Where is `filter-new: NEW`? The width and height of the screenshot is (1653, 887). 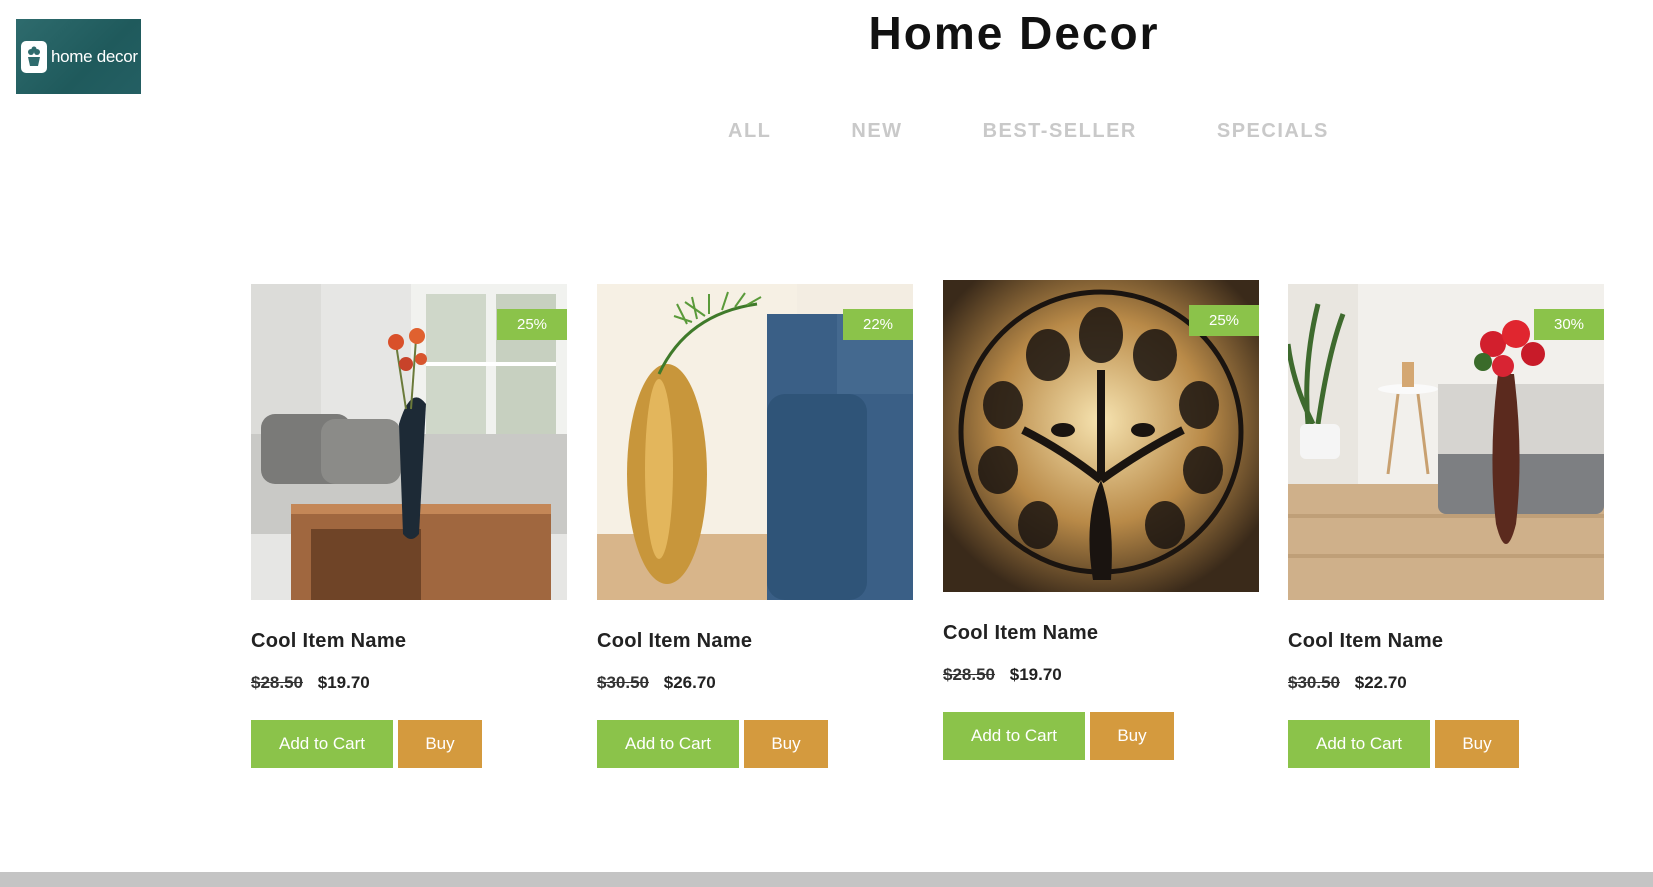 filter-new: NEW is located at coordinates (876, 131).